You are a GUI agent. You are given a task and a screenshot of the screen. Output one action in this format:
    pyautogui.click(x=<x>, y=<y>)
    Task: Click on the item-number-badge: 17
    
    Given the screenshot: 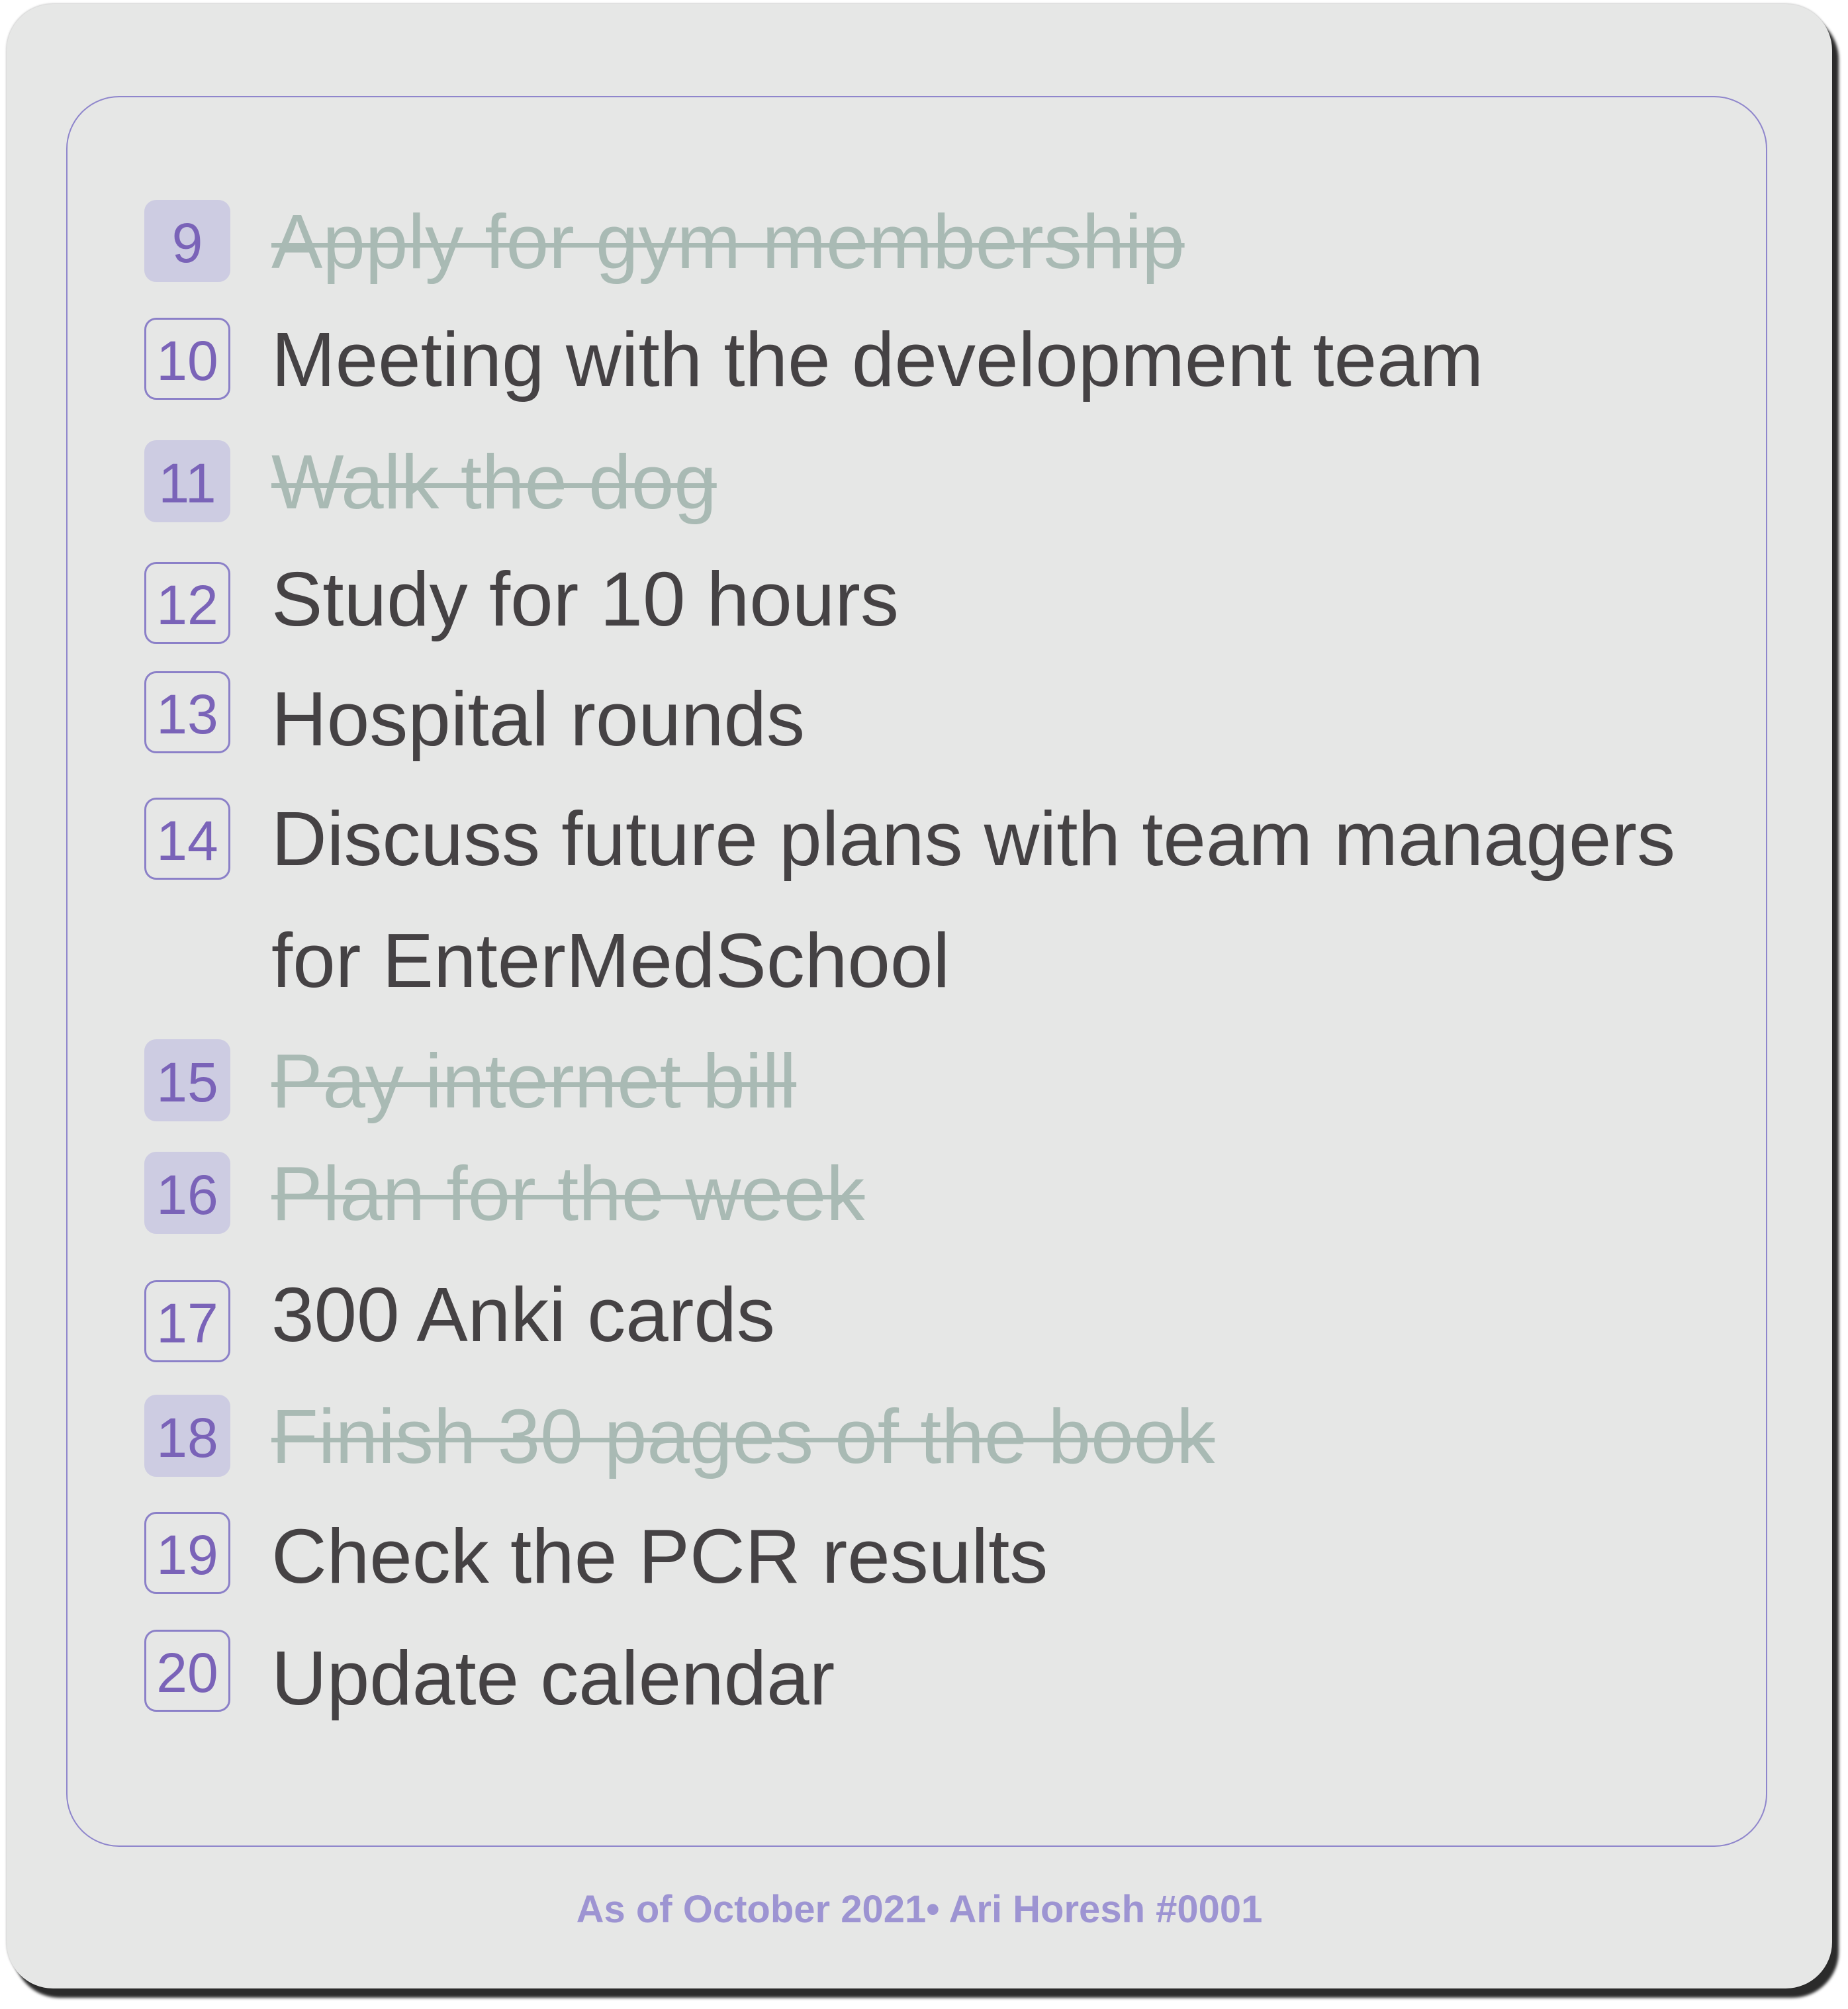 What is the action you would take?
    pyautogui.click(x=187, y=1321)
    